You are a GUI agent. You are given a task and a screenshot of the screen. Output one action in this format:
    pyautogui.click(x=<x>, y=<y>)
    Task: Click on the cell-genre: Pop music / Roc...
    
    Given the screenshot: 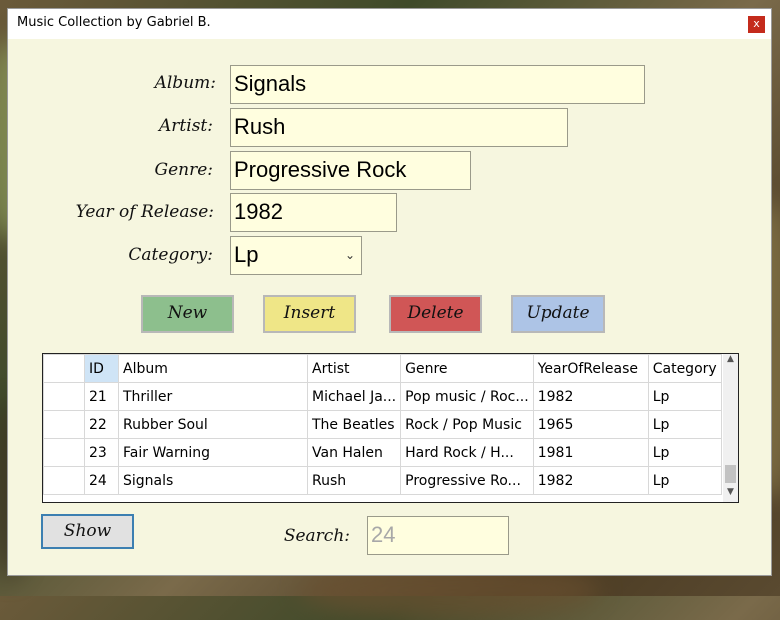 What is the action you would take?
    pyautogui.click(x=467, y=396)
    